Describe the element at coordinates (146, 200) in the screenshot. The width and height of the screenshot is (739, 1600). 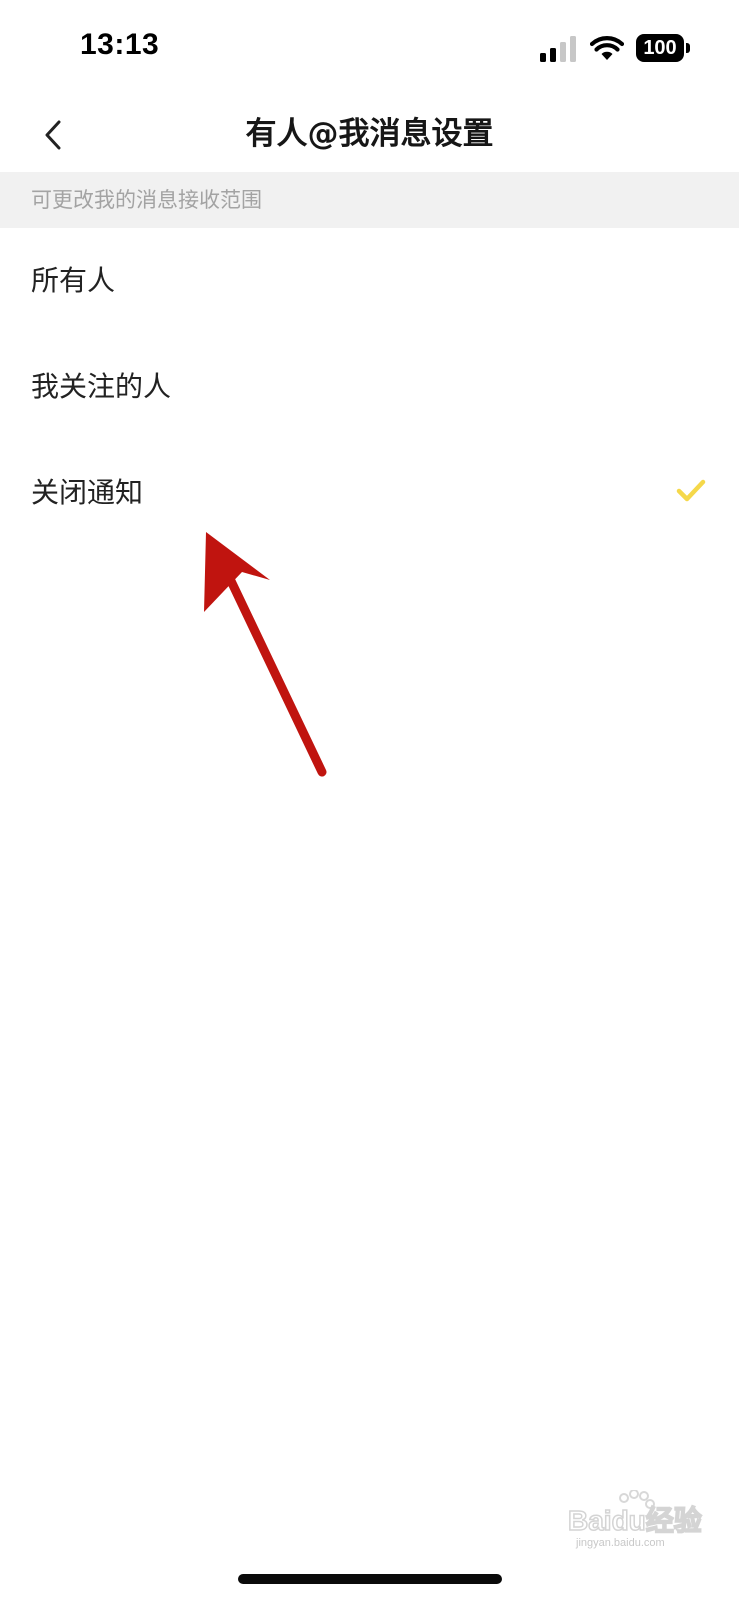
I see `section-header-text: 可更改我的消息接收范围` at that location.